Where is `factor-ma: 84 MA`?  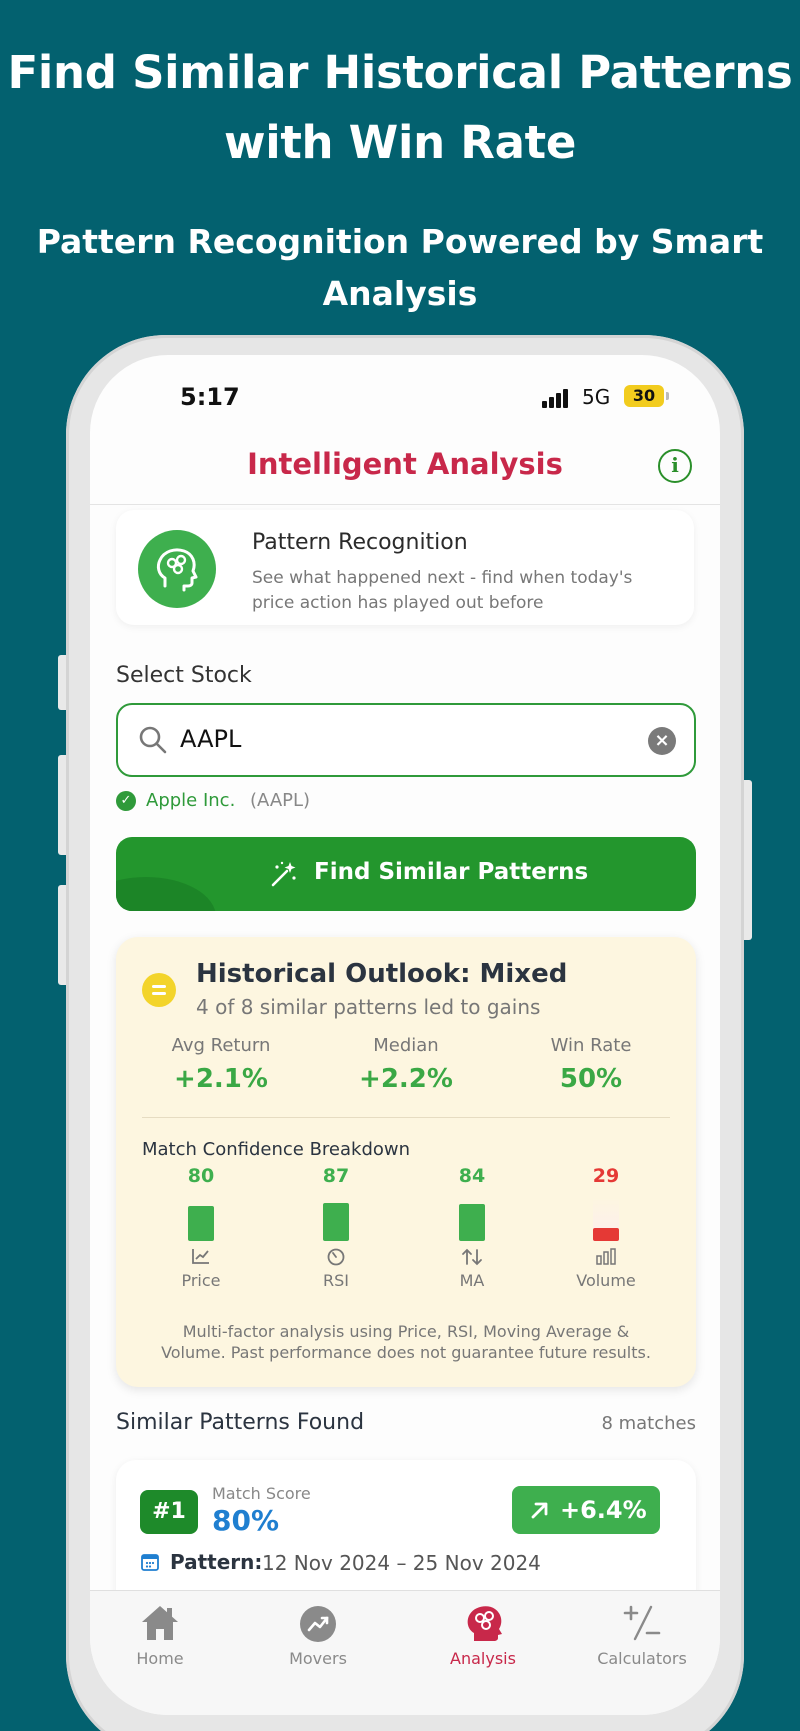
factor-ma: 84 MA is located at coordinates (472, 1227).